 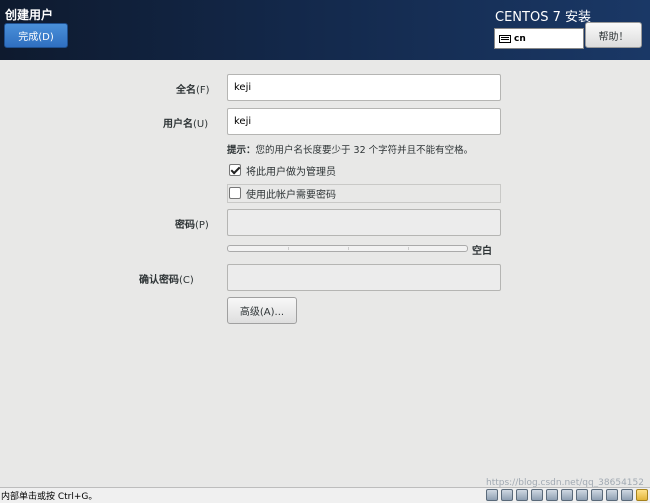 What do you see at coordinates (192, 225) in the screenshot?
I see `password-label: 密码(P)` at bounding box center [192, 225].